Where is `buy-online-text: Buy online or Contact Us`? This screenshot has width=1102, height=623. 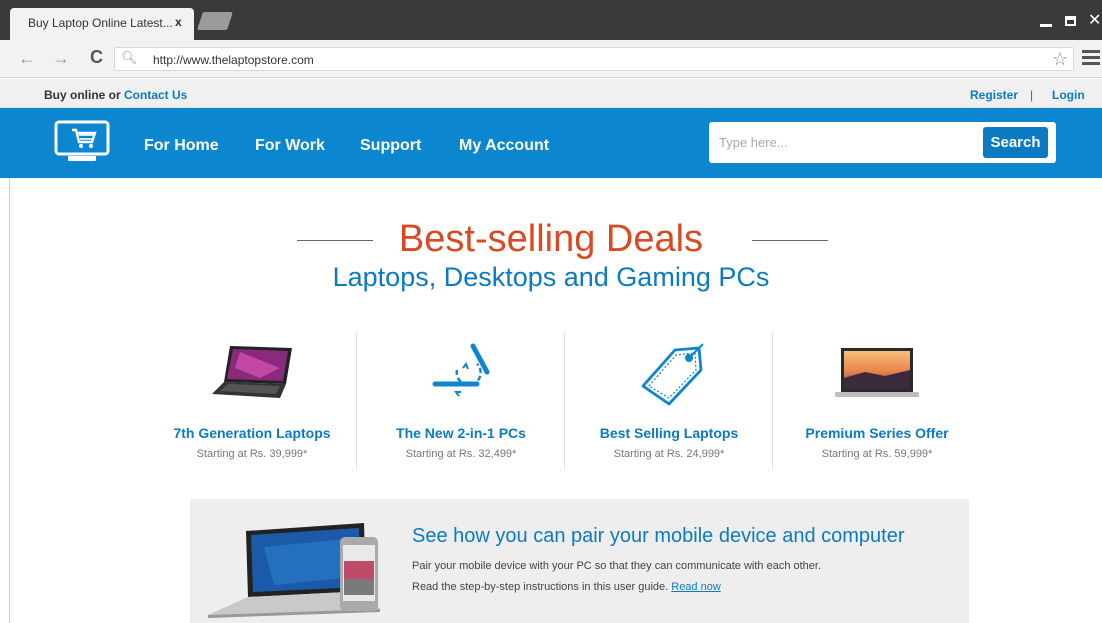 buy-online-text: Buy online or Contact Us is located at coordinates (115, 95).